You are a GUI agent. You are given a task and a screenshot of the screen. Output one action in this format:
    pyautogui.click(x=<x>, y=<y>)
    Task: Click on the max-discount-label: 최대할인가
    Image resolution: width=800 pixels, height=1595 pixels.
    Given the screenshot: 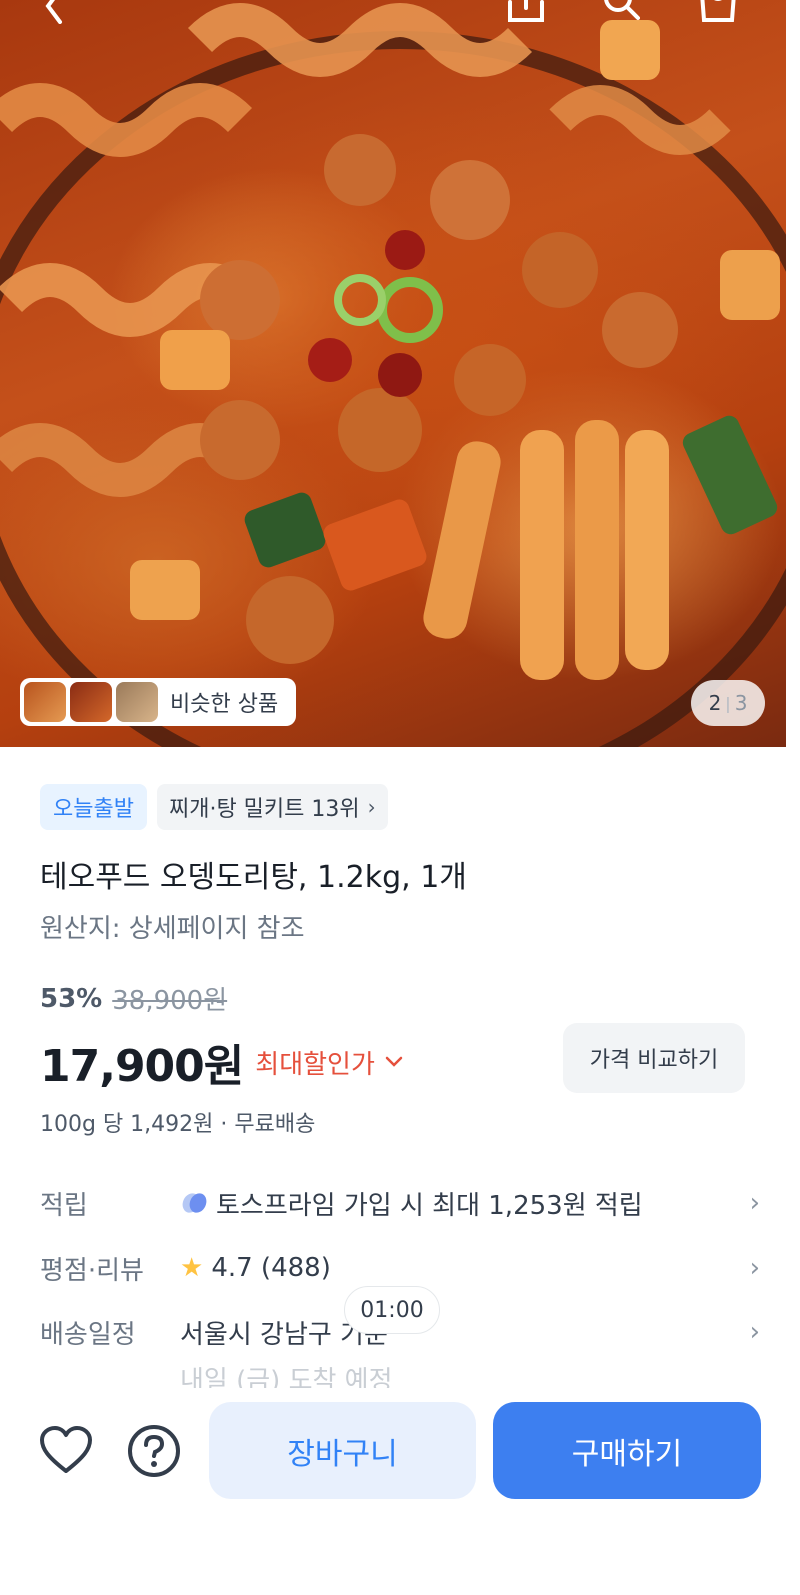 What is the action you would take?
    pyautogui.click(x=315, y=1064)
    